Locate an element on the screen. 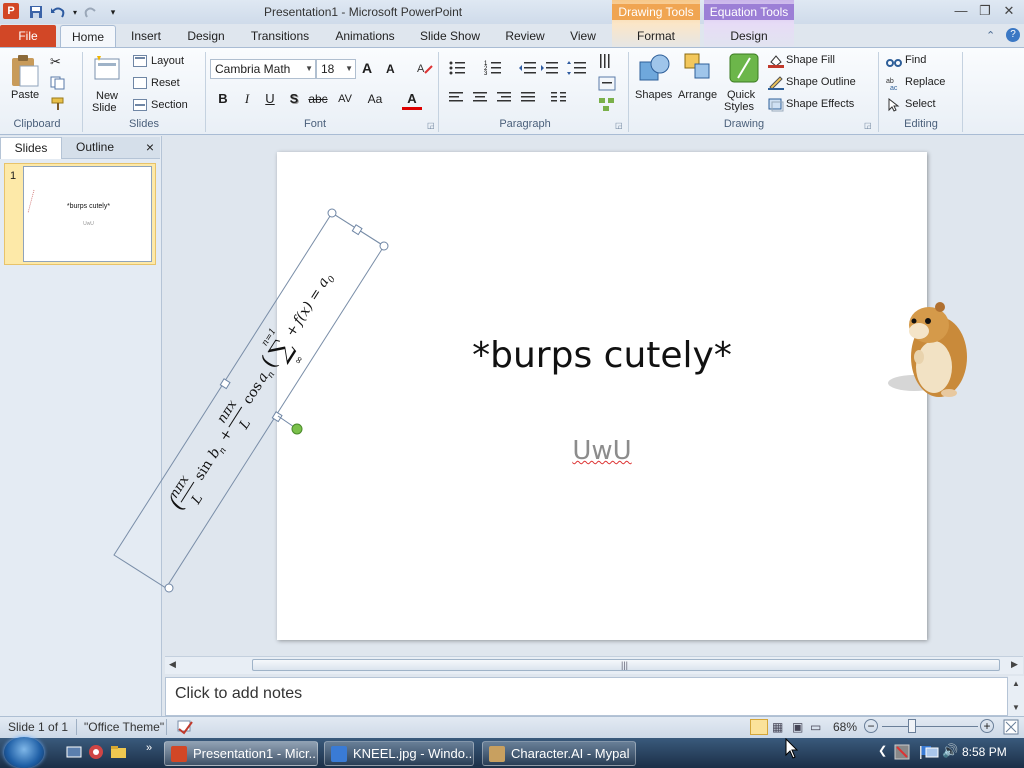 Image resolution: width=1024 pixels, height=768 pixels. help-icon: ? is located at coordinates (1013, 35).